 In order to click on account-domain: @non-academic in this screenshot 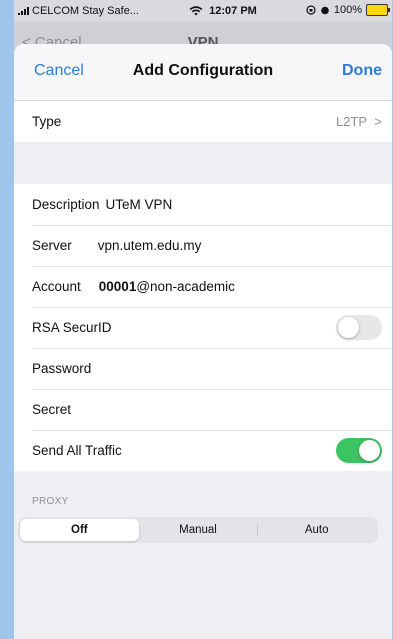, I will do `click(185, 286)`.